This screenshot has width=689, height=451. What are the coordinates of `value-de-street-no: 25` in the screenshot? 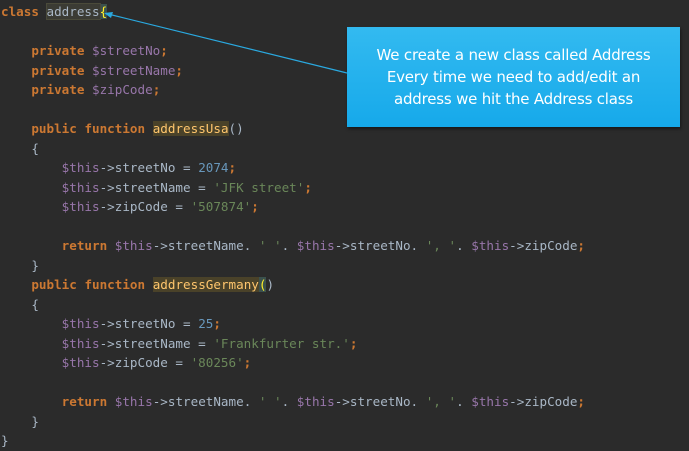 It's located at (206, 323).